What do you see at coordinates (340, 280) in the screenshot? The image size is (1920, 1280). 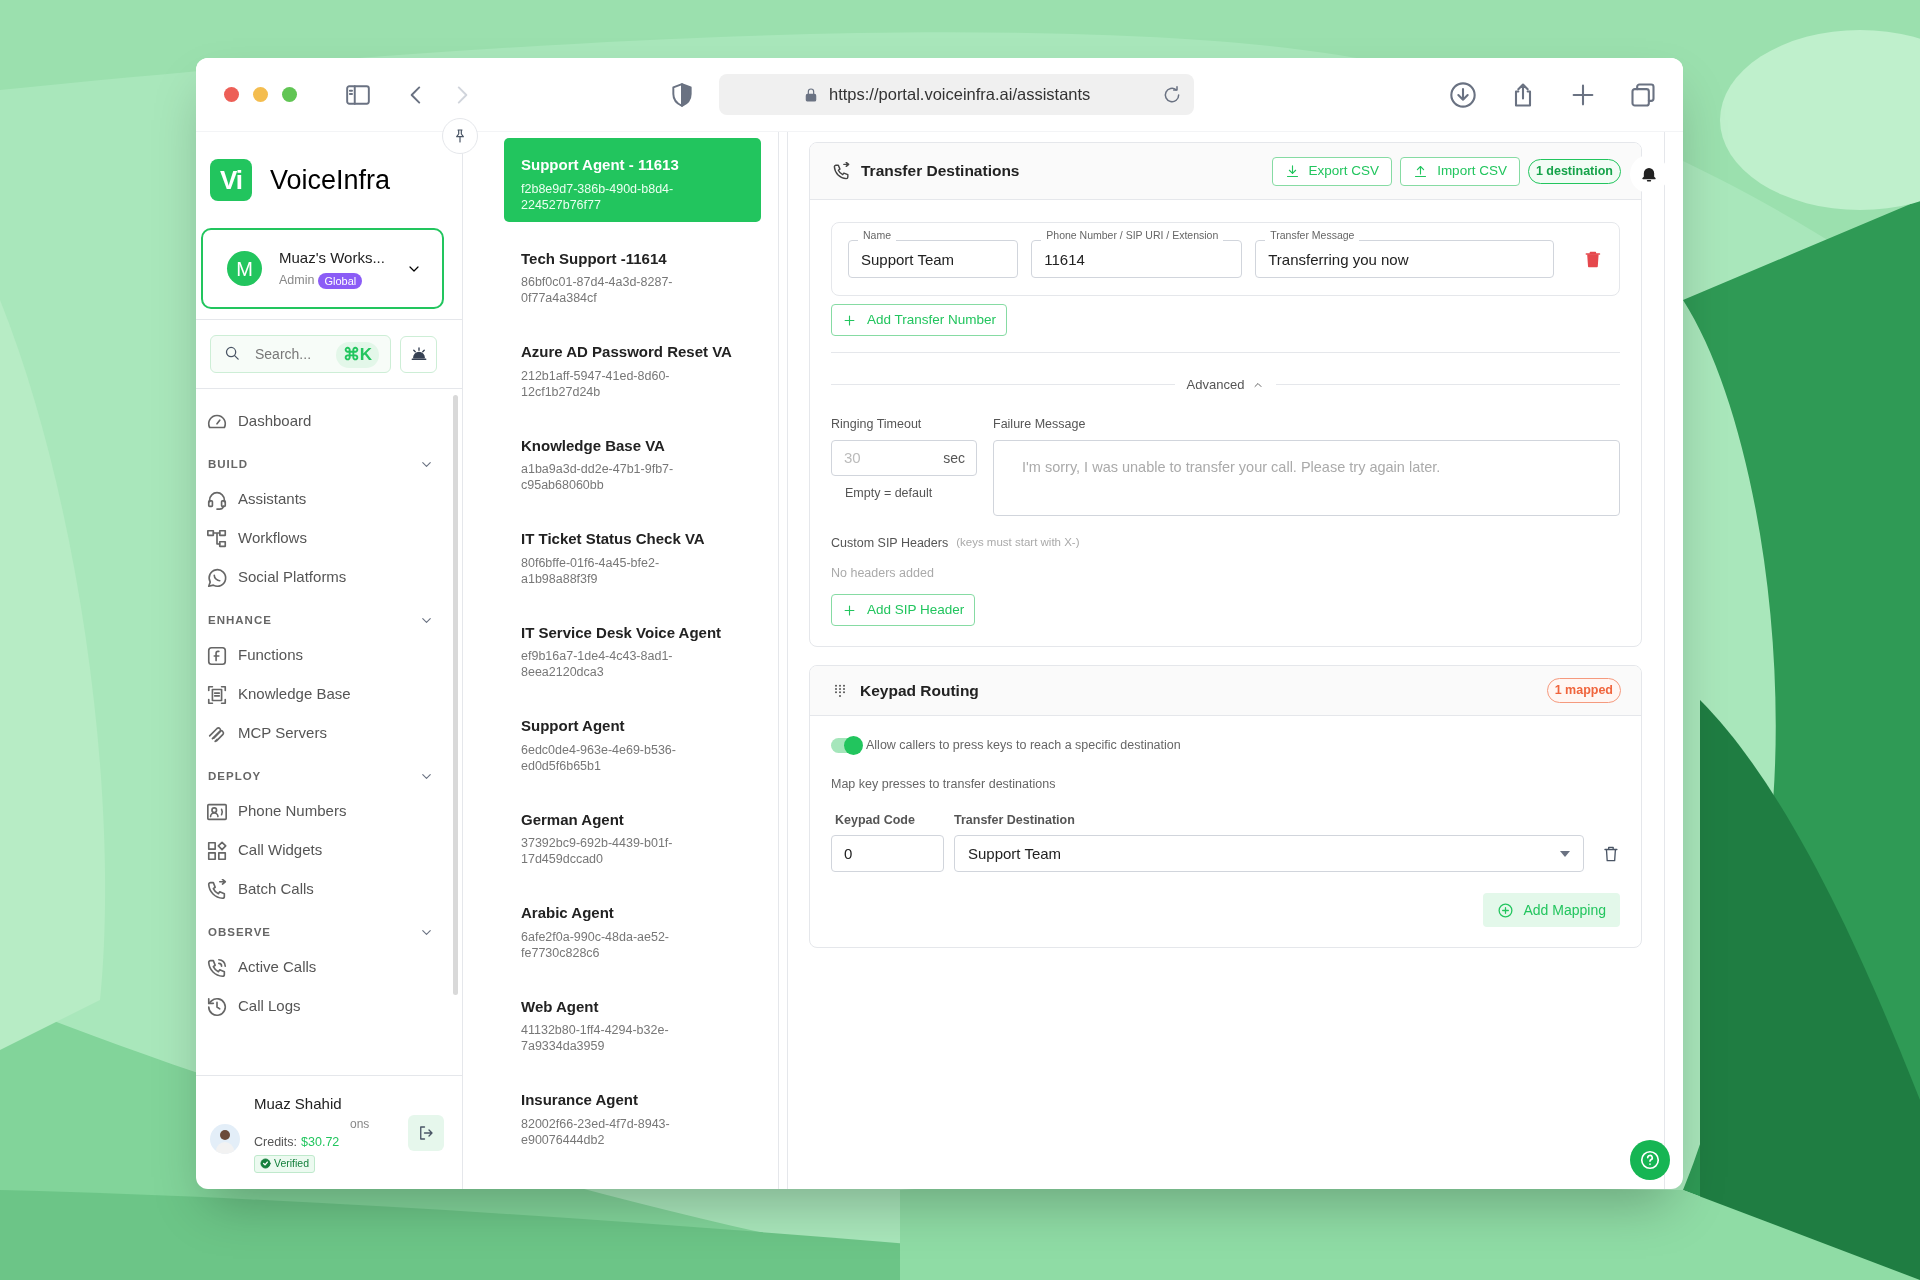 I see `scope-badge: Global` at bounding box center [340, 280].